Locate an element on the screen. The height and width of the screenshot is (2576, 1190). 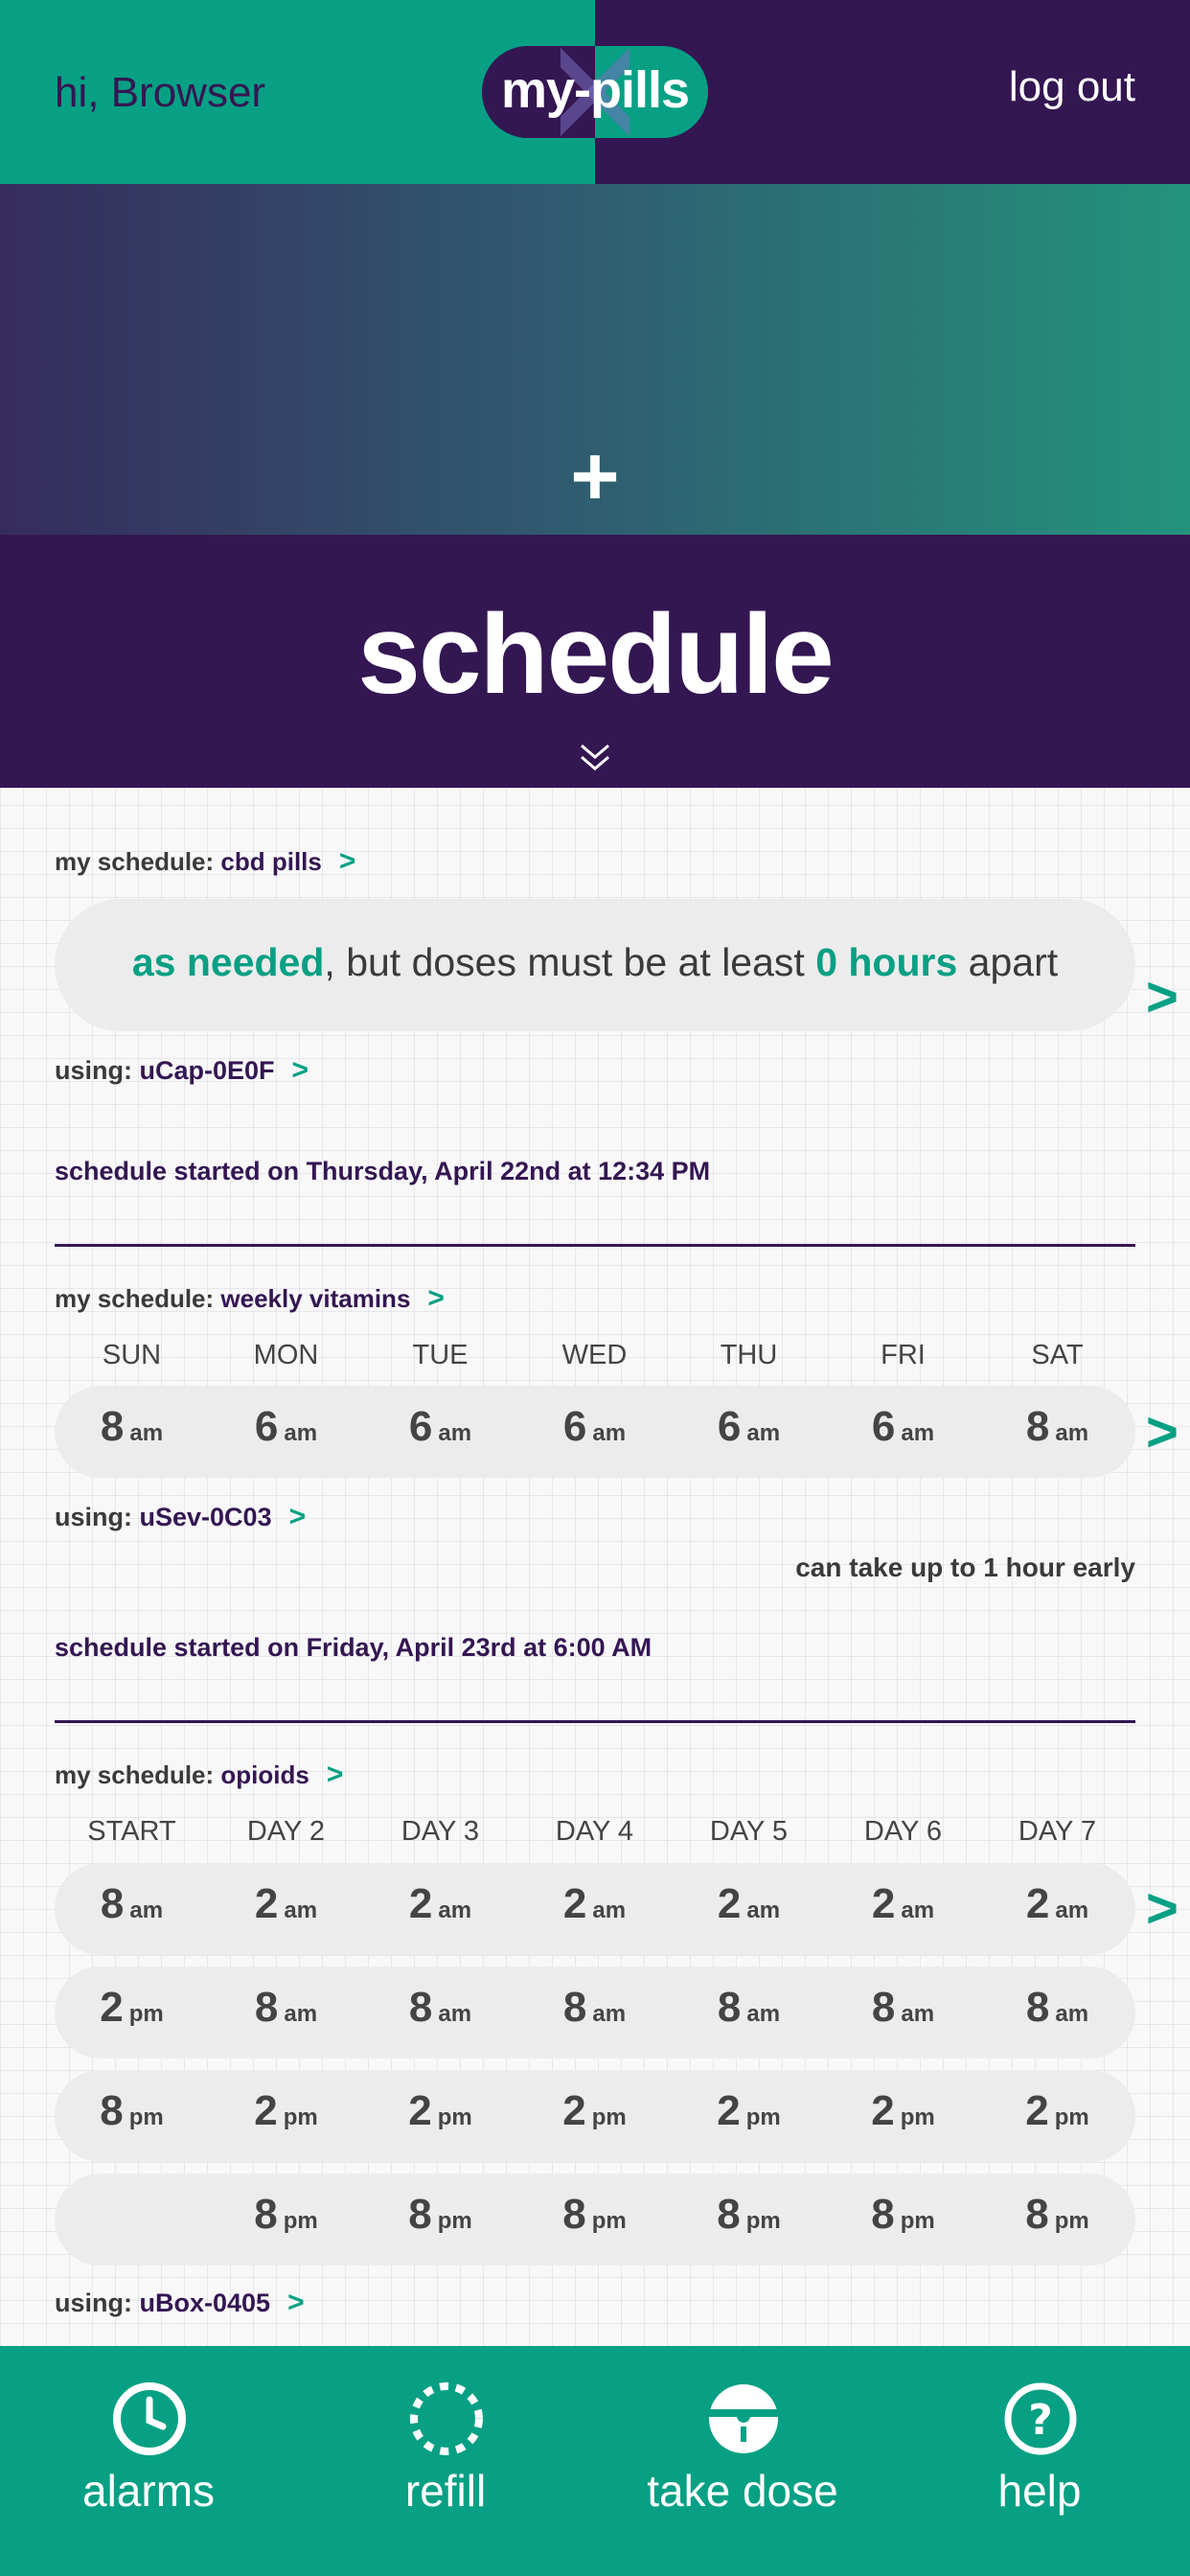
day-header: DAY 4 is located at coordinates (594, 1832).